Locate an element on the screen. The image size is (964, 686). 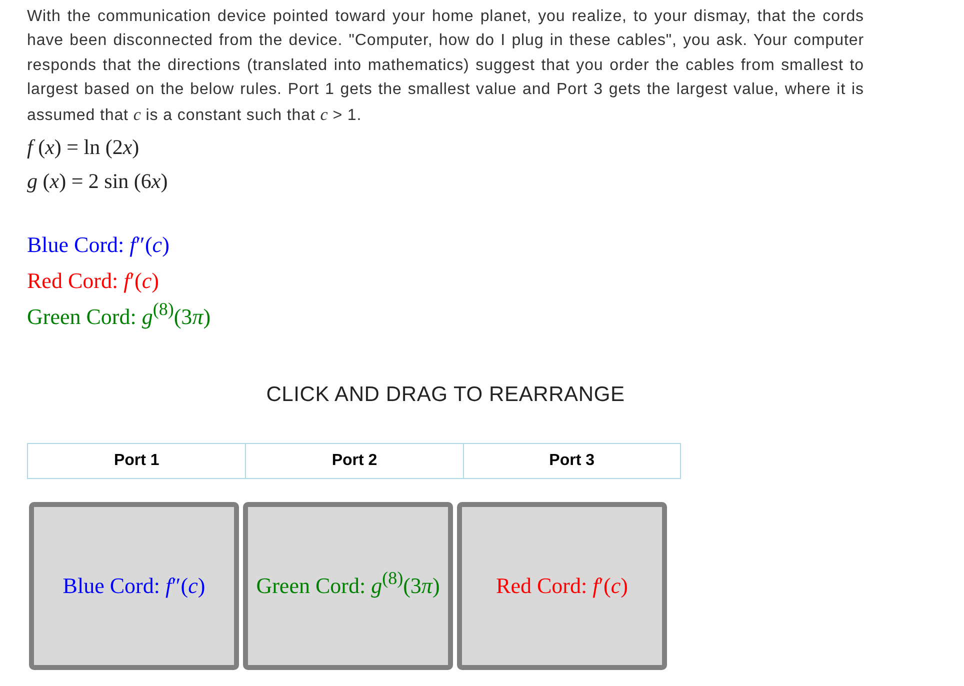
cord-label: Green Cord: g$^{(8)}$(3π) is located at coordinates (119, 317).